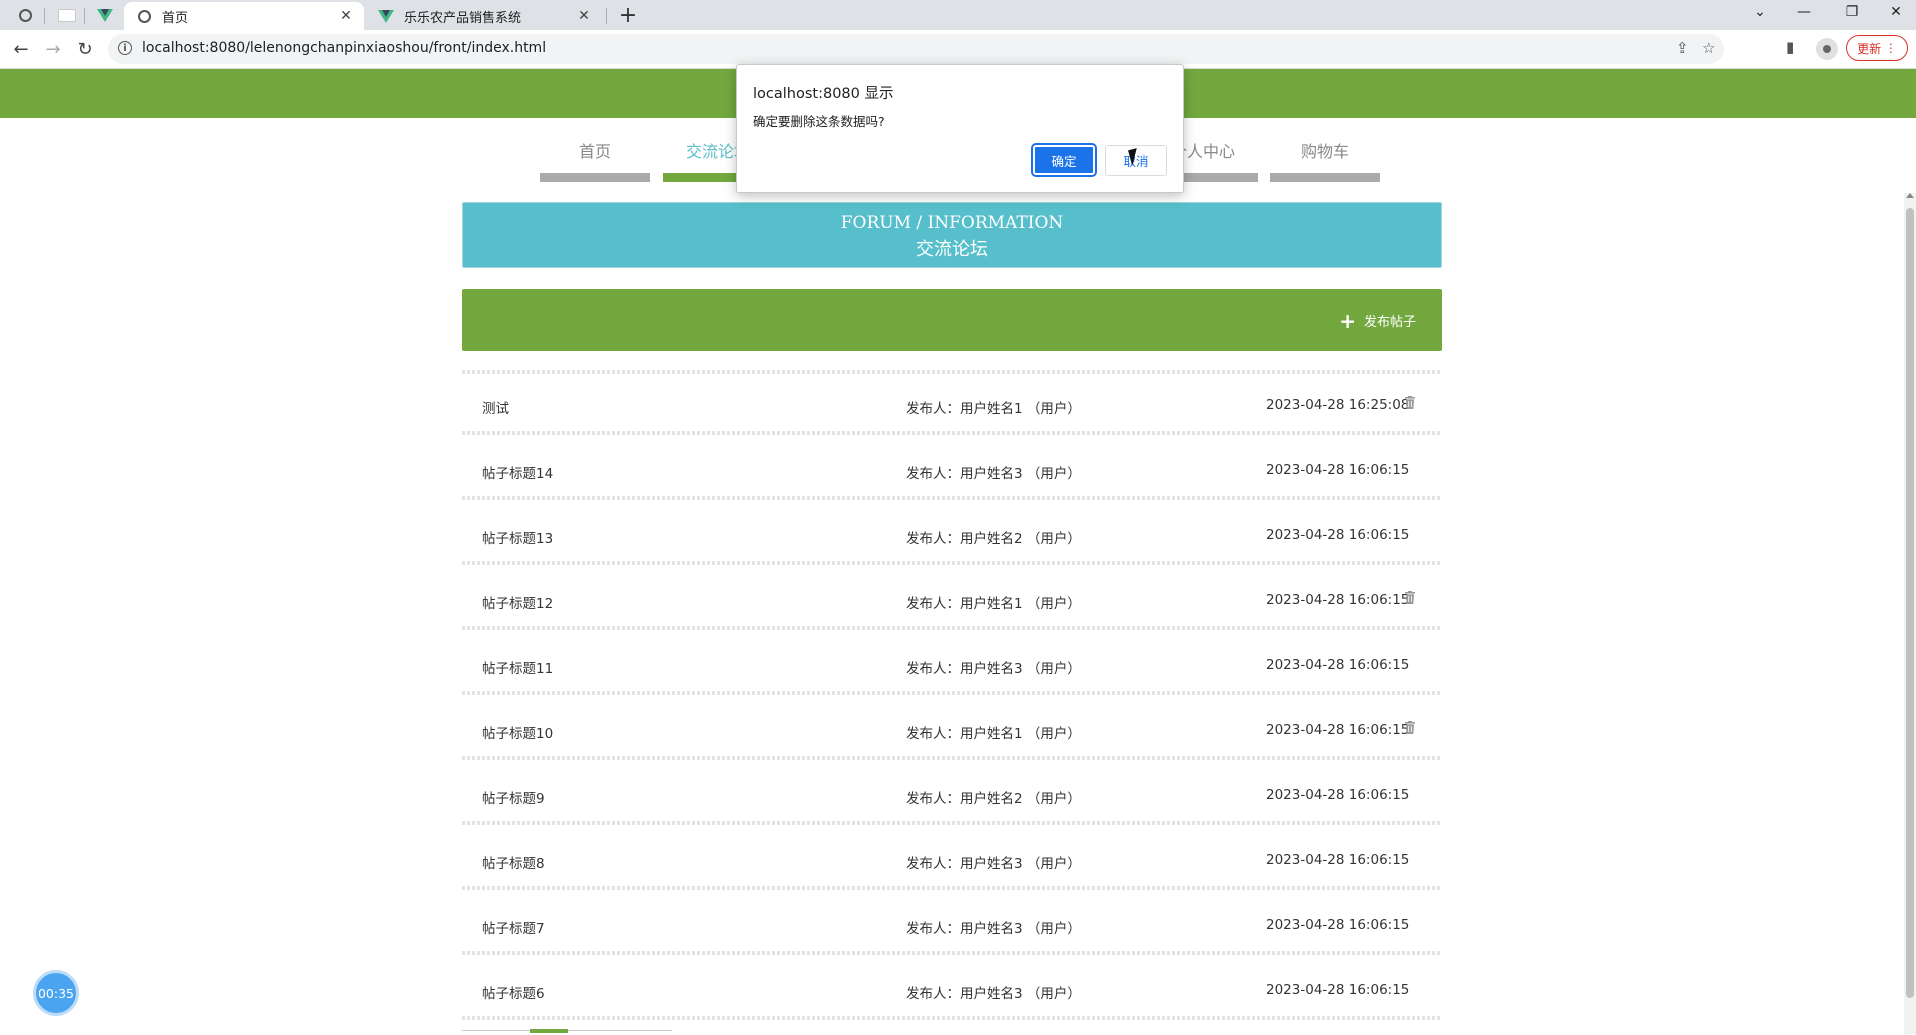  What do you see at coordinates (1324, 151) in the screenshot?
I see `nav-item-label: 购物车` at bounding box center [1324, 151].